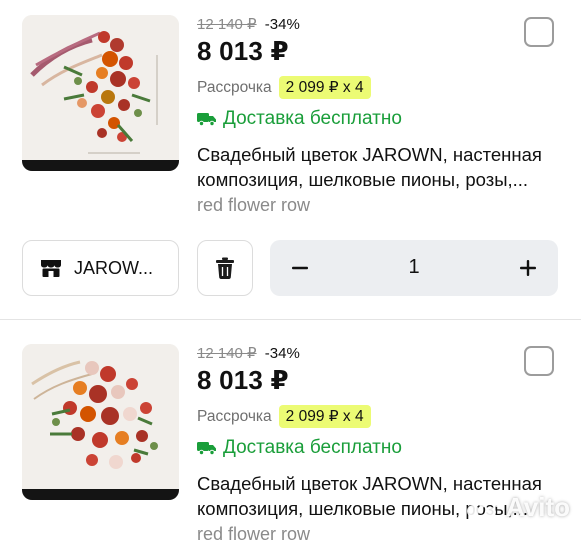 The width and height of the screenshot is (581, 540). Describe the element at coordinates (538, 507) in the screenshot. I see `watermark-text: Avito` at that location.